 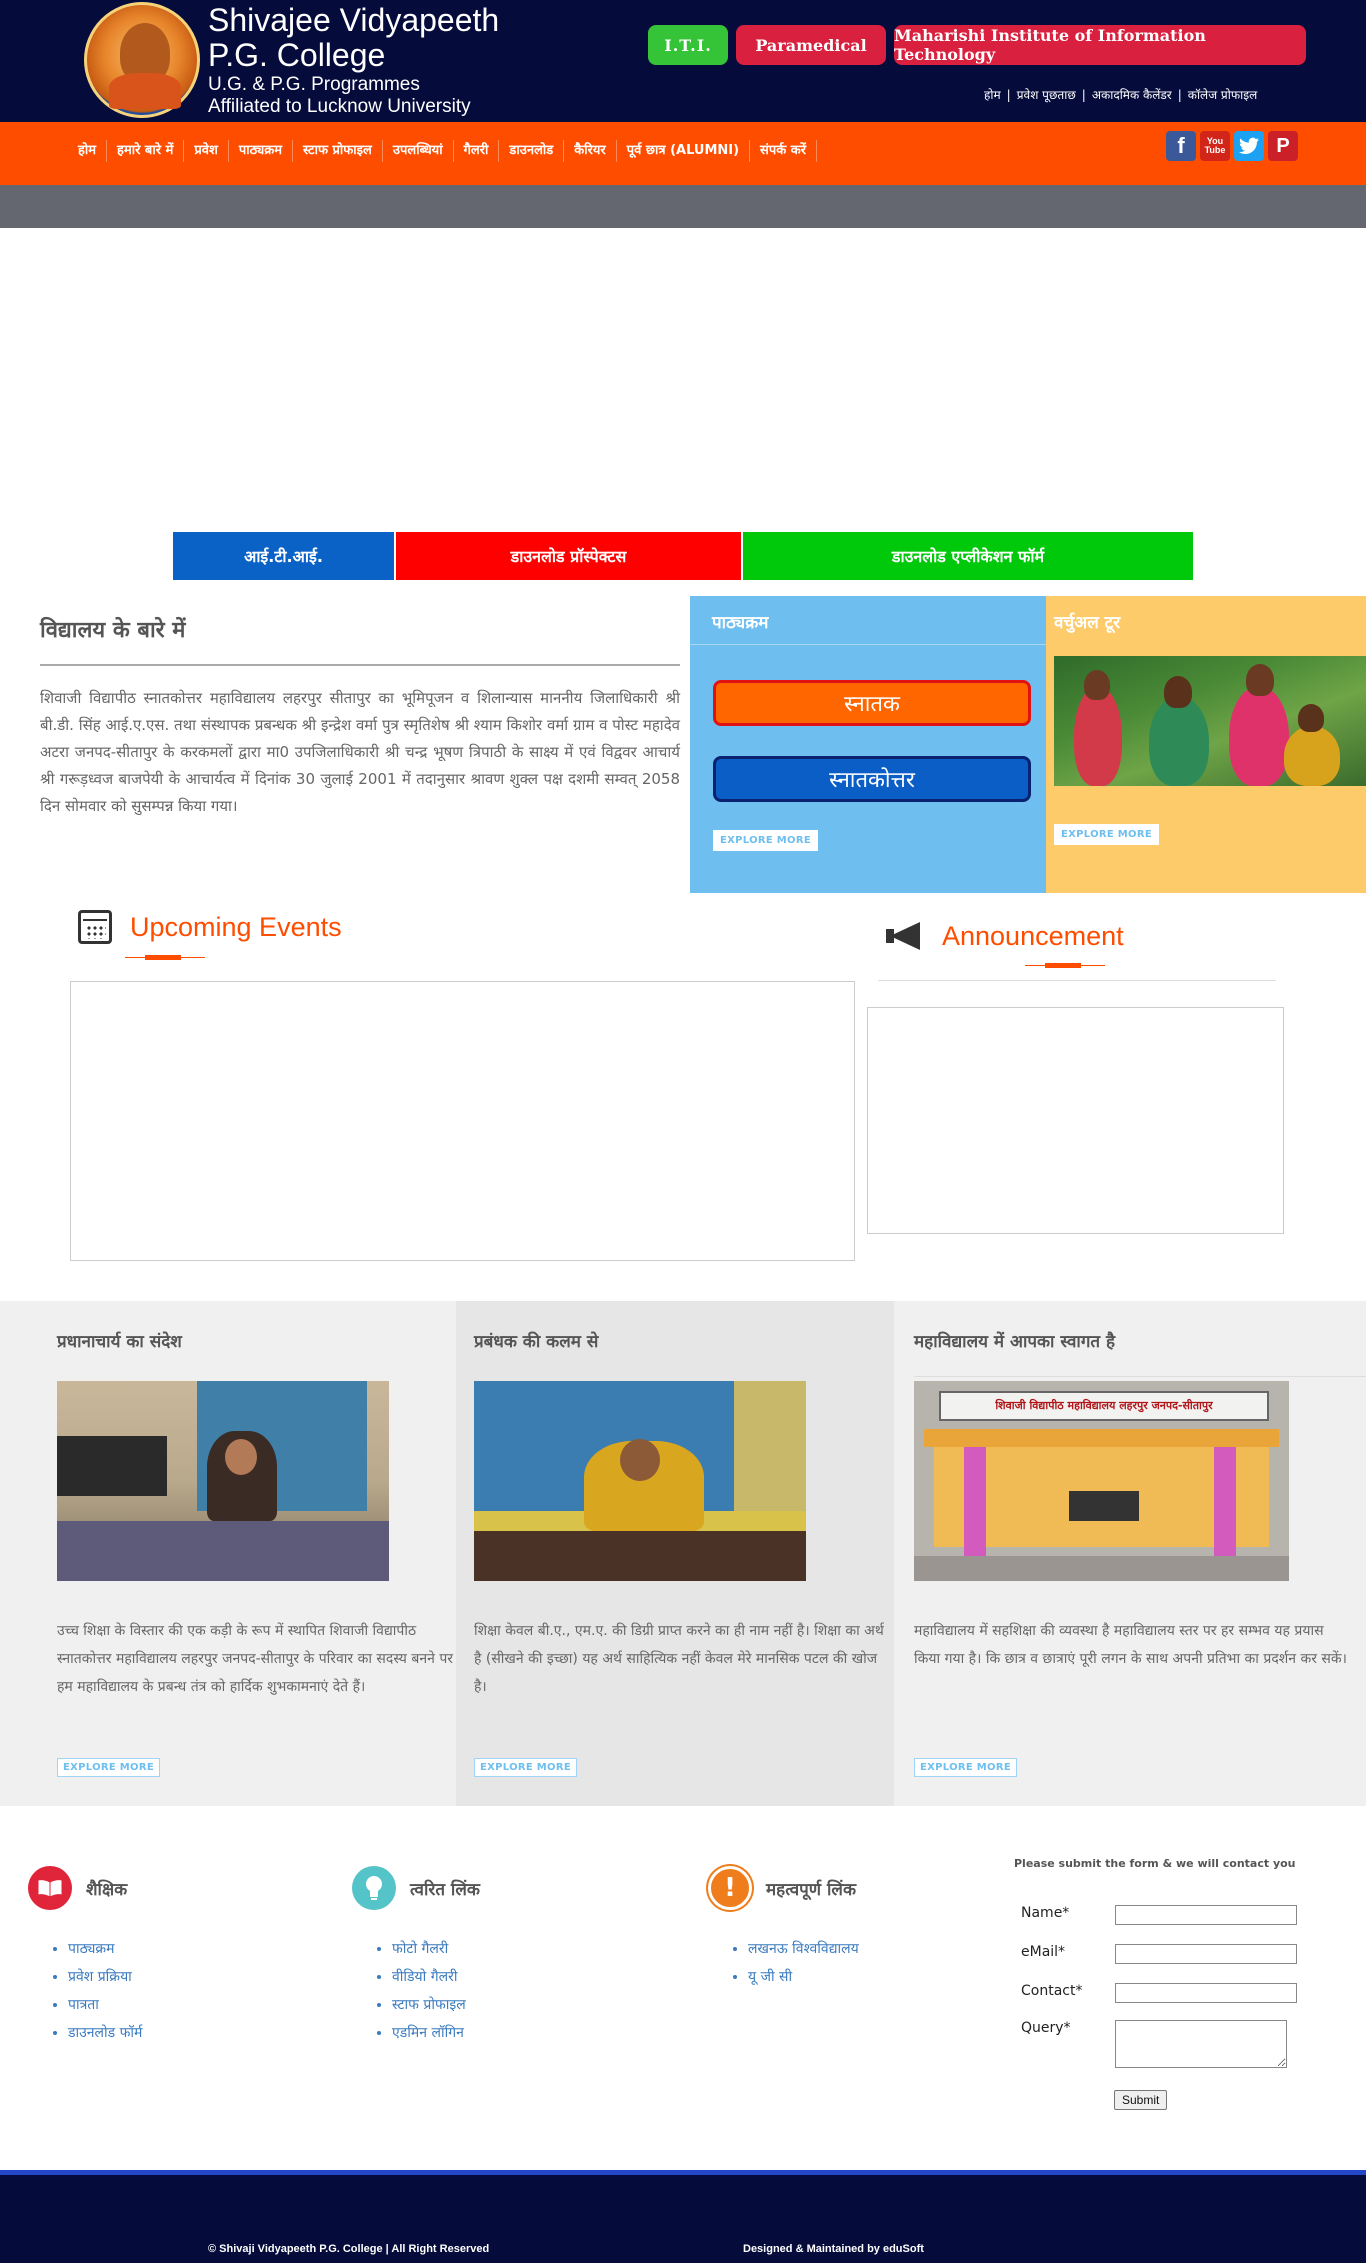 What do you see at coordinates (872, 703) in the screenshot?
I see `graduate-button: स्नातक` at bounding box center [872, 703].